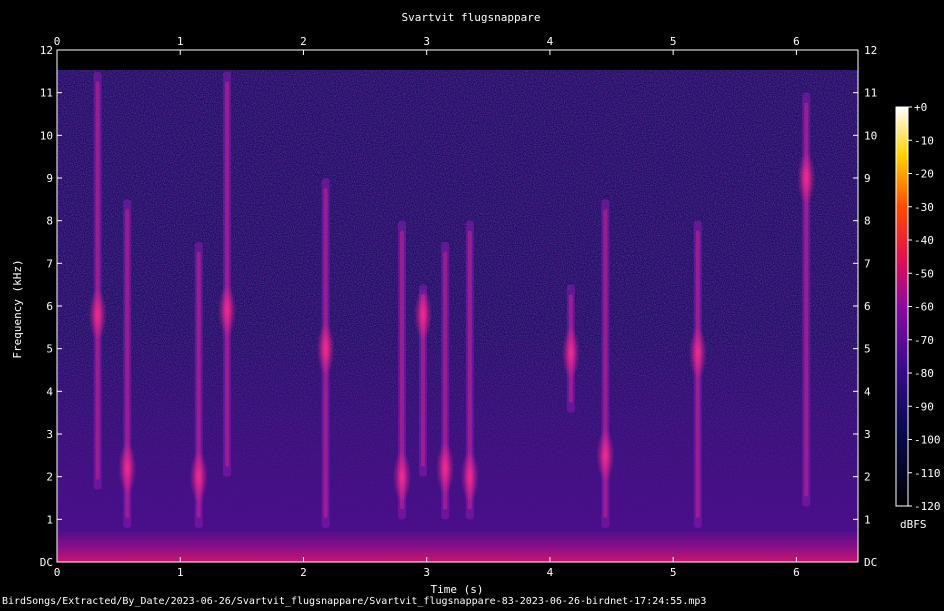 The image size is (944, 611). I want to click on x-tick-label-top: 0, so click(57, 41).